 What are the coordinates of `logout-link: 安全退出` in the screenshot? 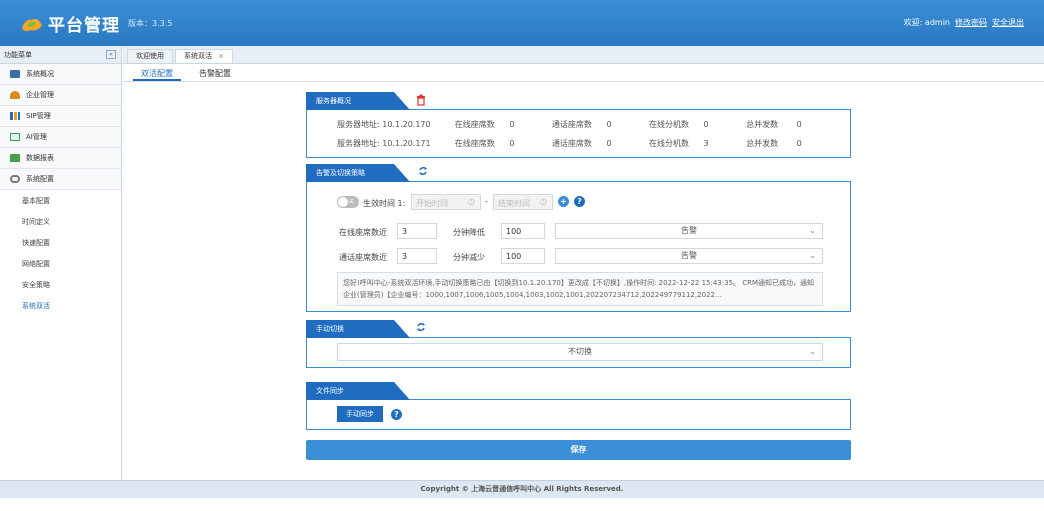 It's located at (1008, 22).